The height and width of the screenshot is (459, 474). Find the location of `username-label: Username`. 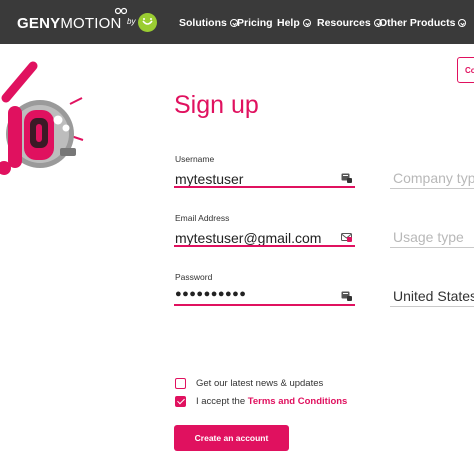

username-label: Username is located at coordinates (195, 159).